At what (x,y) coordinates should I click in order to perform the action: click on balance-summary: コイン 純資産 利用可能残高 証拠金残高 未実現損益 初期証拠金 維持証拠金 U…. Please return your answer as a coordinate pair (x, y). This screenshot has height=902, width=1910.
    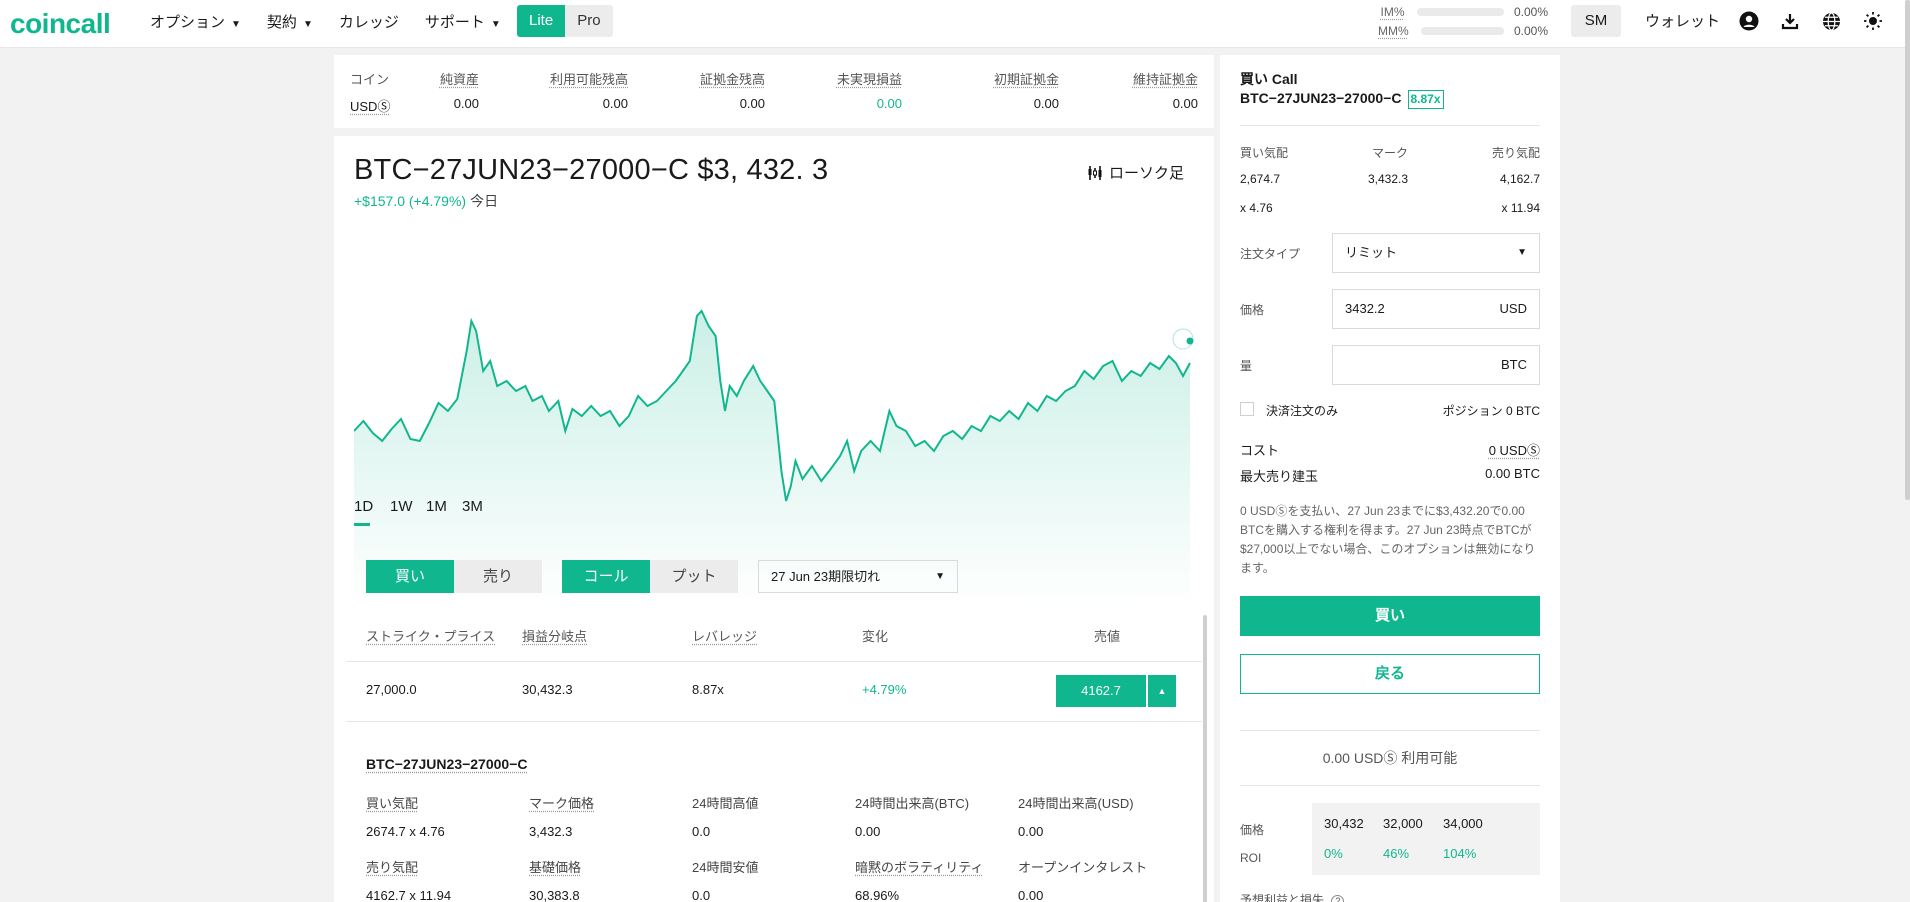
    Looking at the image, I should click on (774, 91).